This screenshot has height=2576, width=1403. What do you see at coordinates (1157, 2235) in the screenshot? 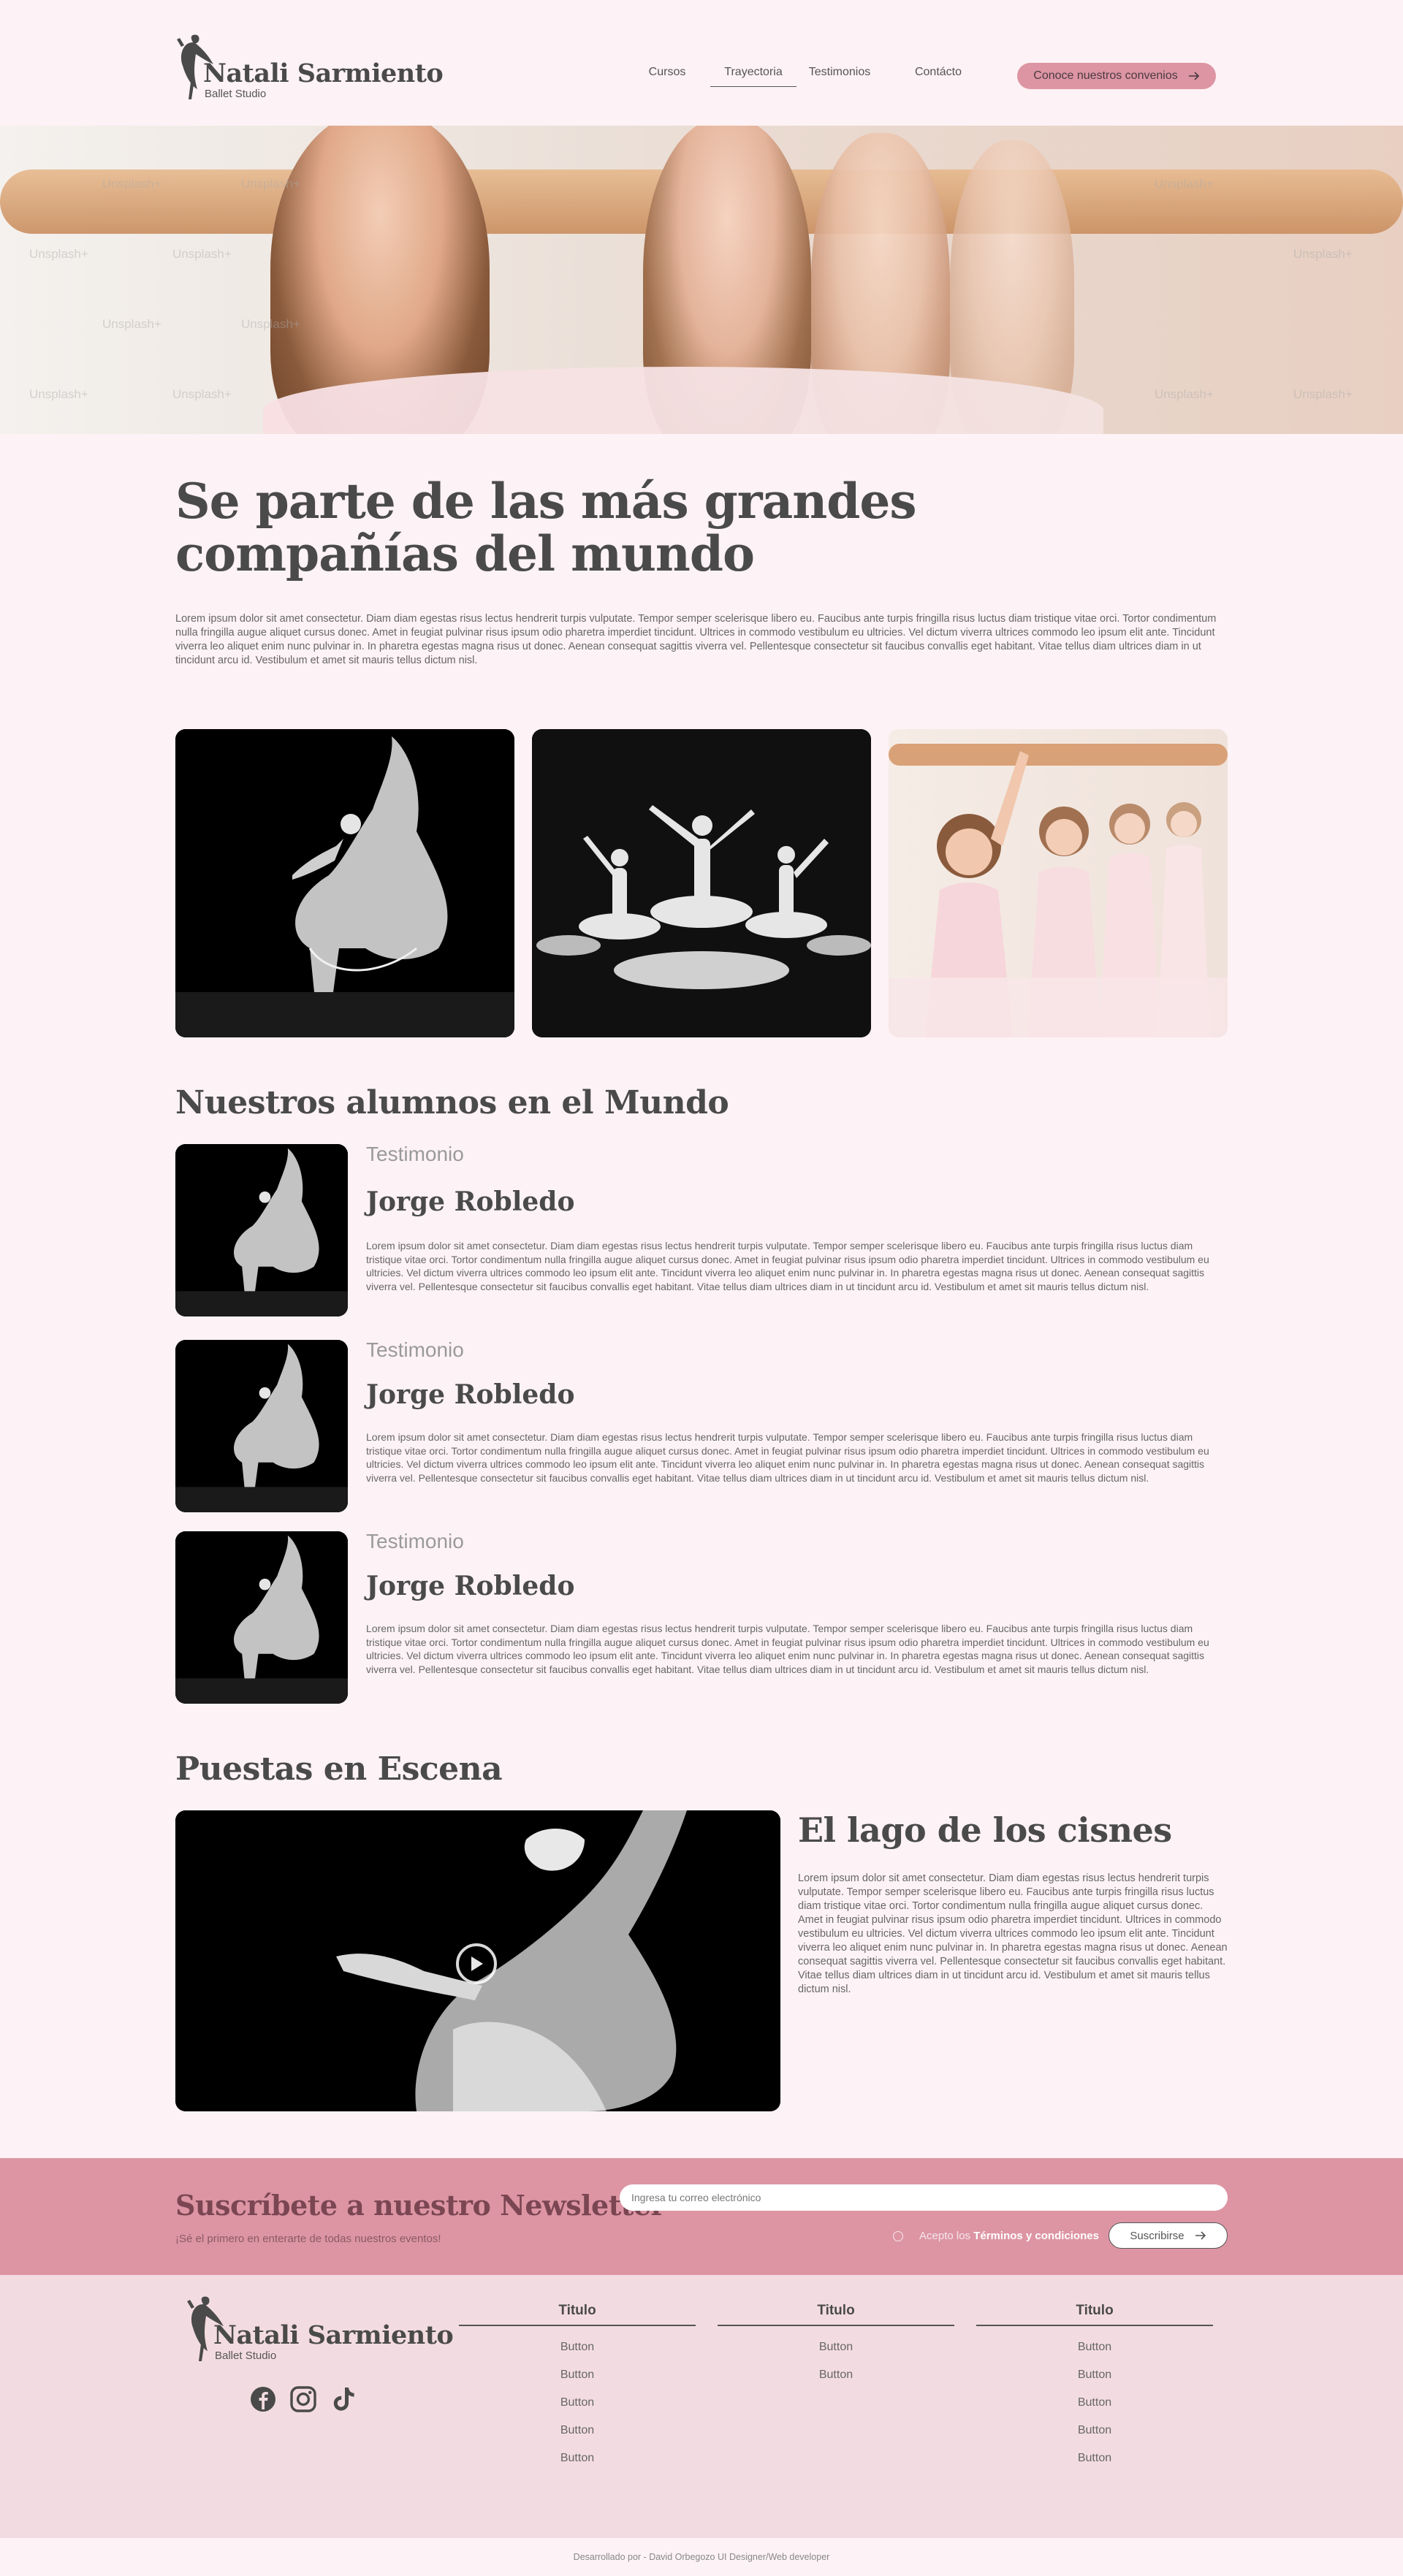
I see `subscribe-button-label: Suscribirse` at bounding box center [1157, 2235].